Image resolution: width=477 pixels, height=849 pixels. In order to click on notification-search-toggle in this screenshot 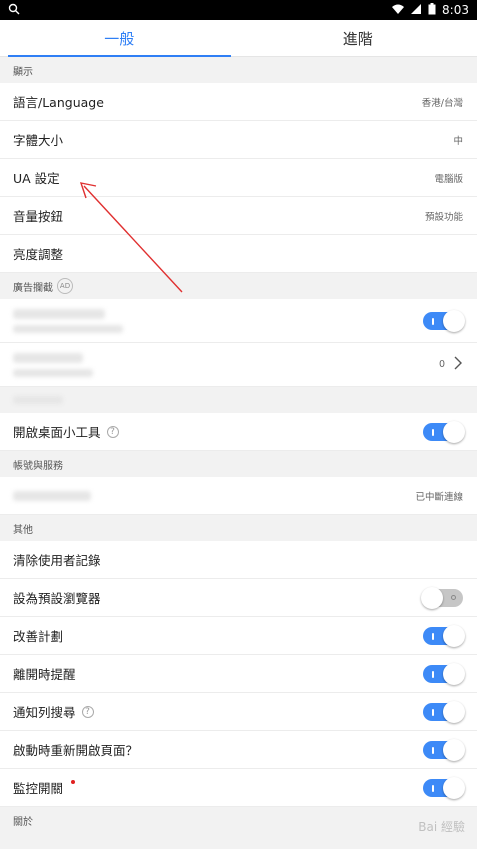, I will do `click(444, 711)`.